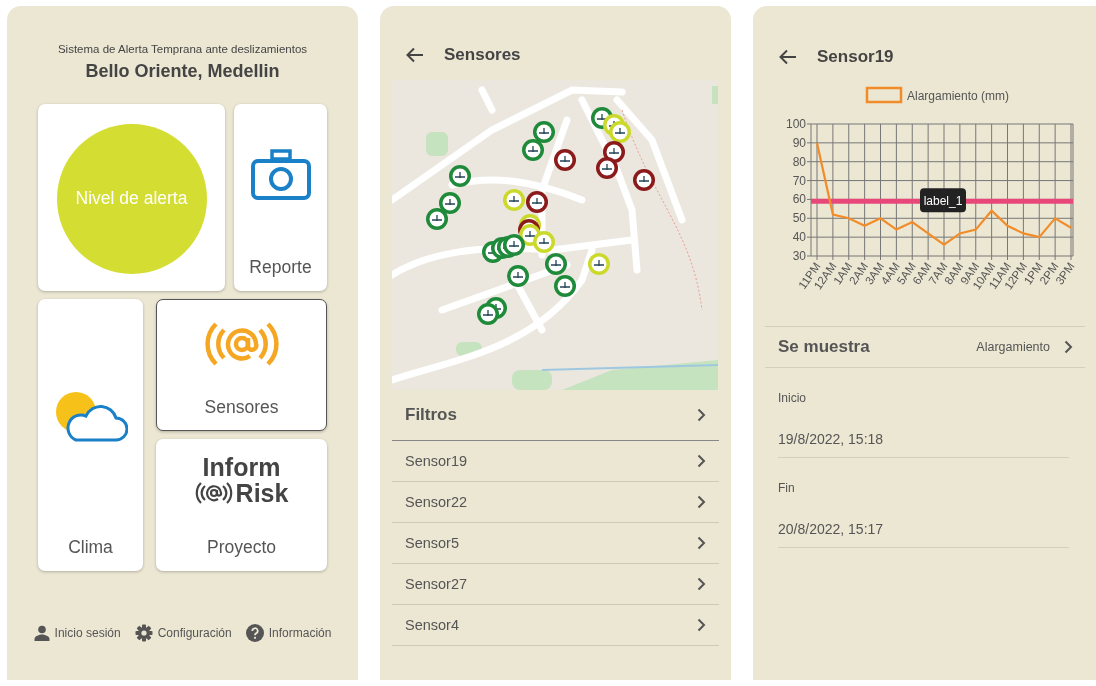  Describe the element at coordinates (555, 543) in the screenshot. I see `sensor-list-item: Sensor5` at that location.